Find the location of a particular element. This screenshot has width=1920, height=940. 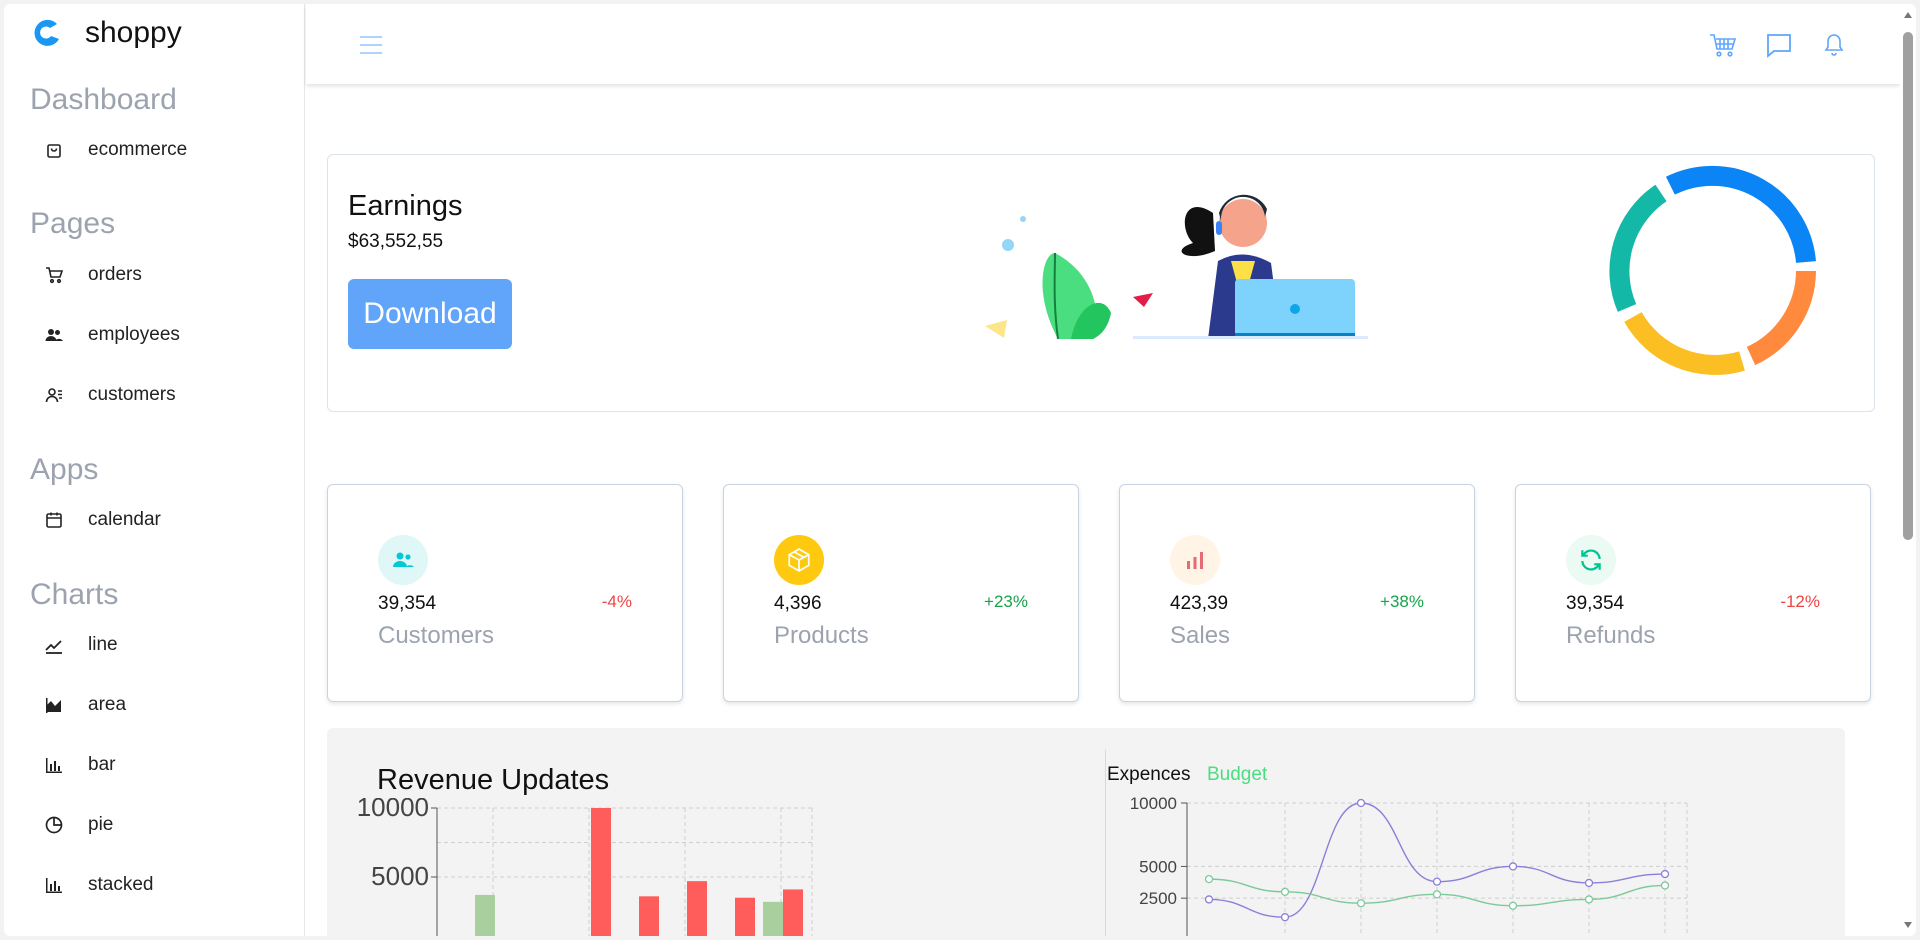

stat-change: +23% is located at coordinates (1006, 601).